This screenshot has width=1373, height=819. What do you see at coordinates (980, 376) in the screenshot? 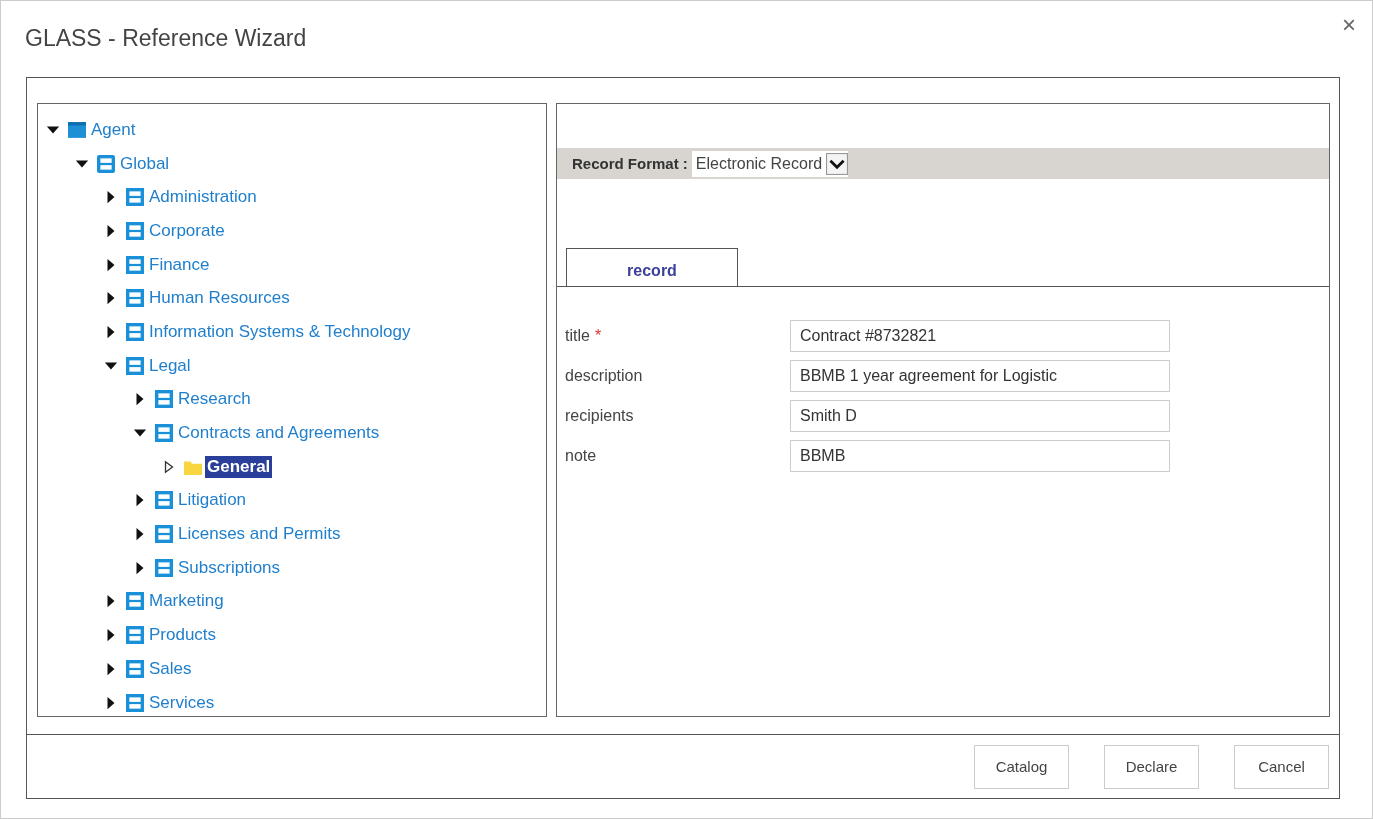
I see `input-field: BBMB 1 year agreement for Logistic` at bounding box center [980, 376].